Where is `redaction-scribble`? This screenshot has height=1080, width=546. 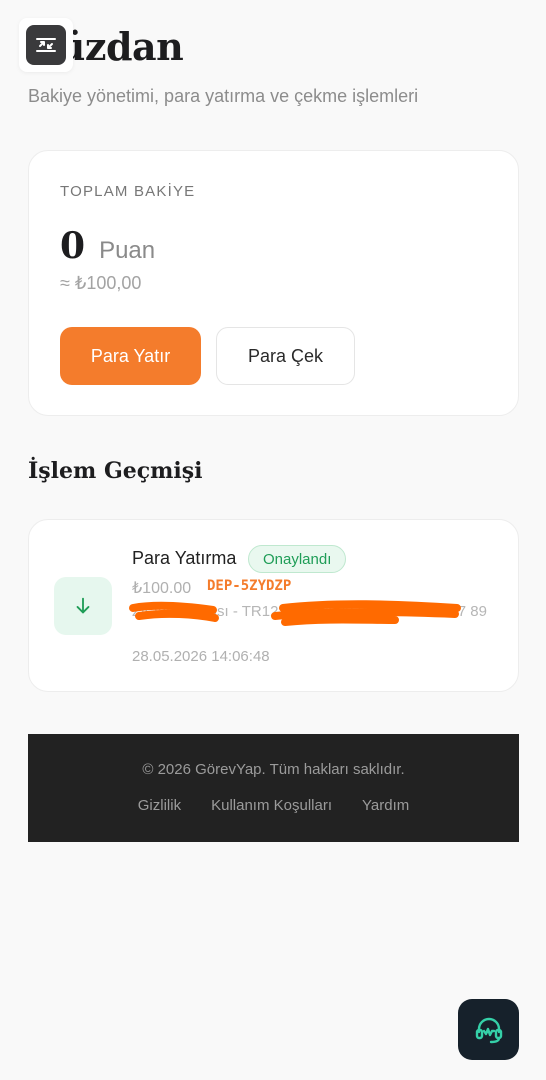 redaction-scribble is located at coordinates (295, 613).